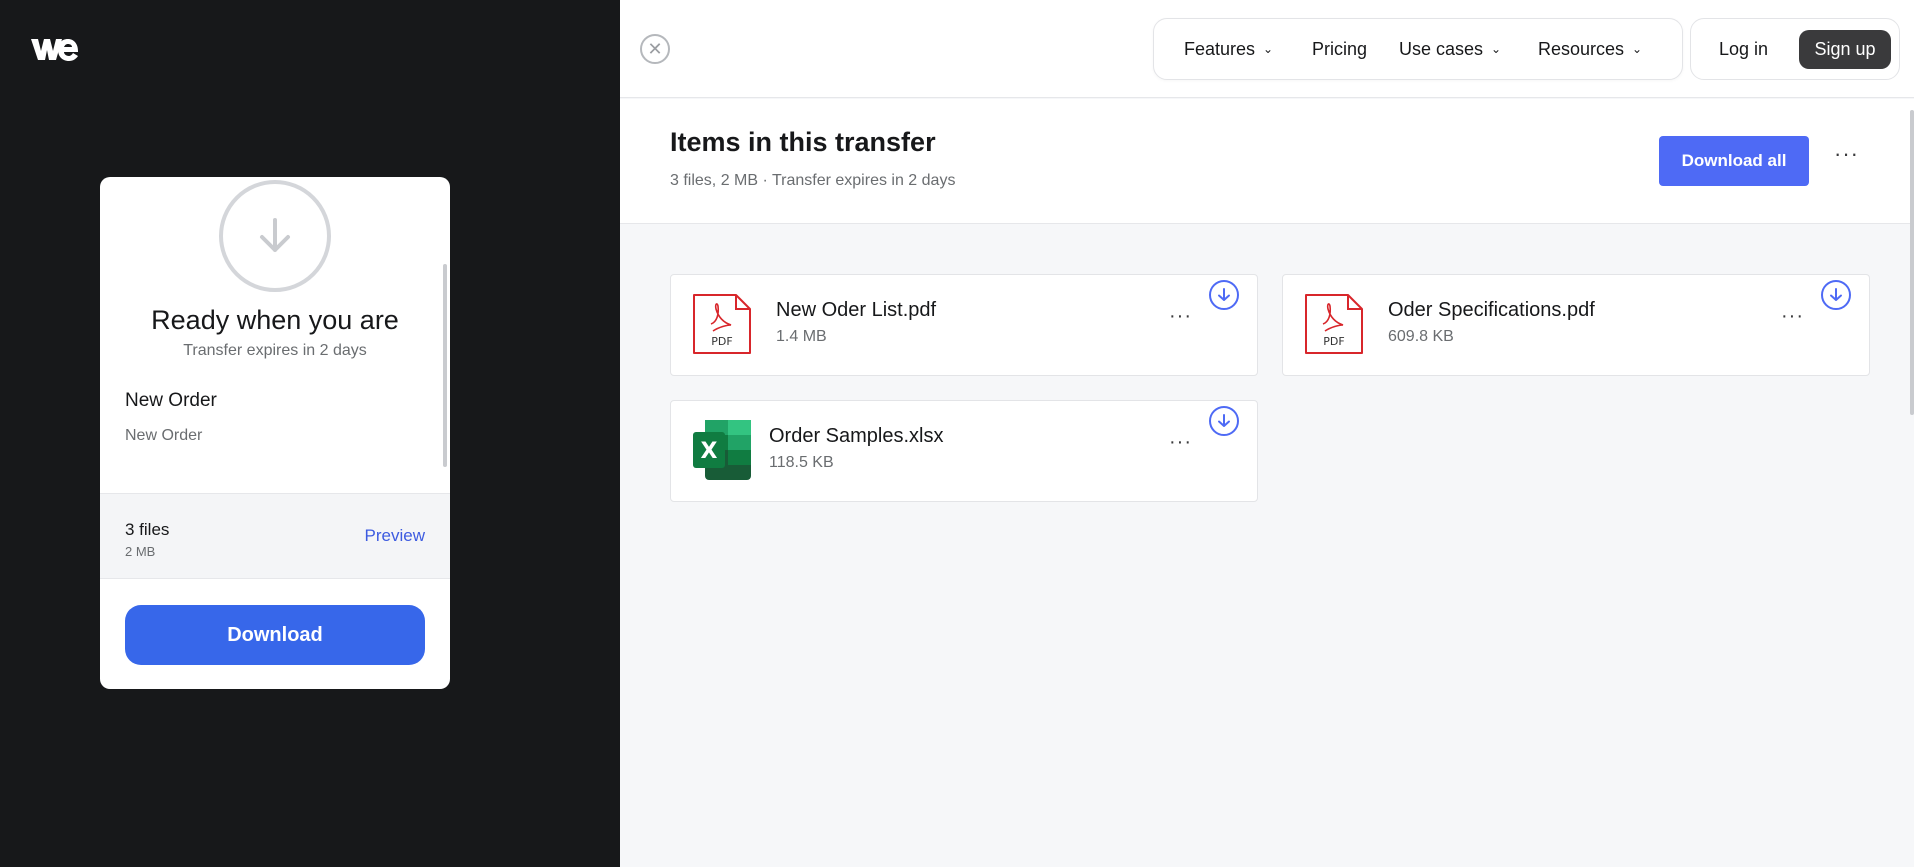 This screenshot has width=1914, height=867. Describe the element at coordinates (722, 450) in the screenshot. I see `excel-file-icon: X` at that location.